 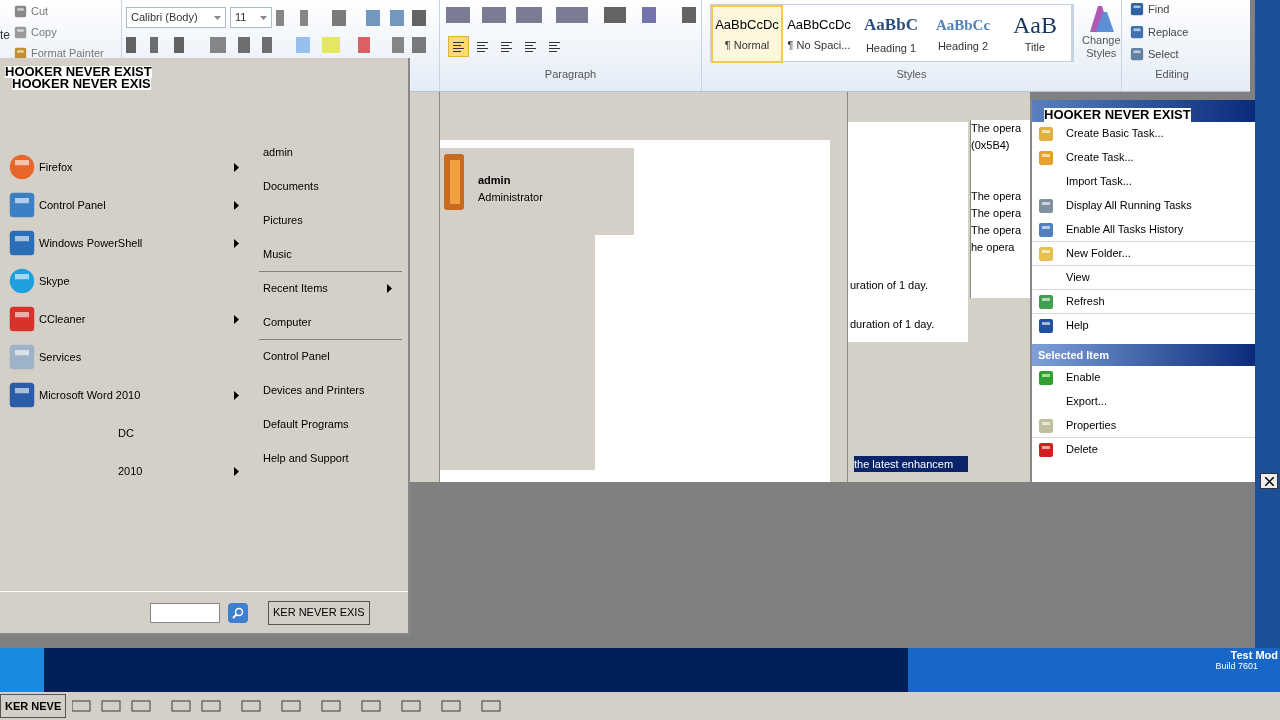 What do you see at coordinates (126, 281) in the screenshot?
I see `program-item: Skype` at bounding box center [126, 281].